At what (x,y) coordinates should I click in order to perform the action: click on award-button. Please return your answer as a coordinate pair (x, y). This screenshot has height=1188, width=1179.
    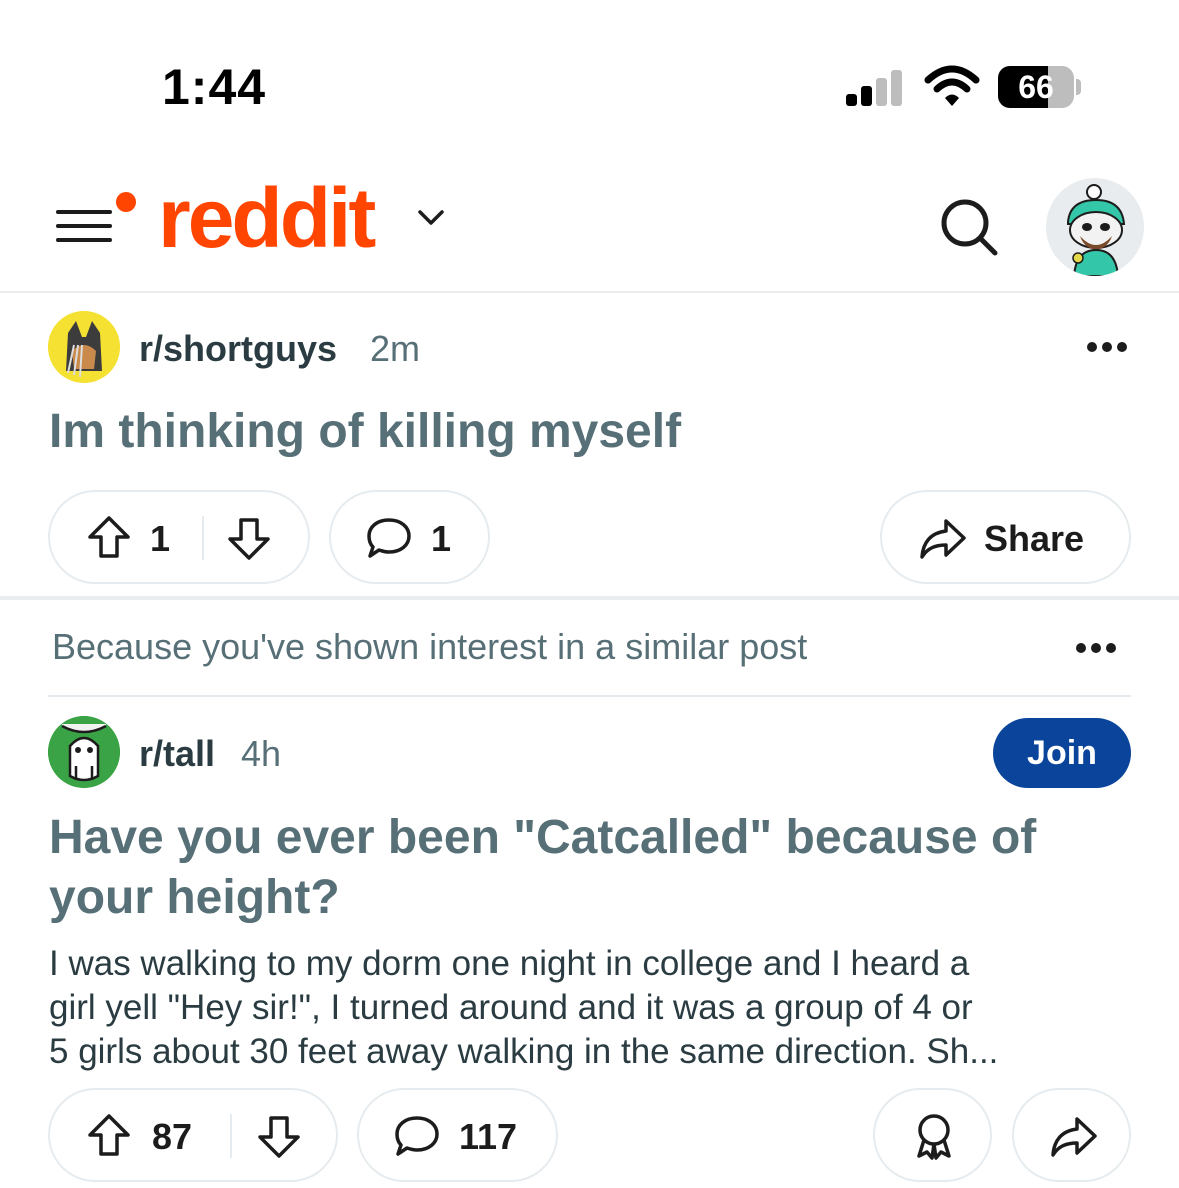
    Looking at the image, I should click on (932, 1135).